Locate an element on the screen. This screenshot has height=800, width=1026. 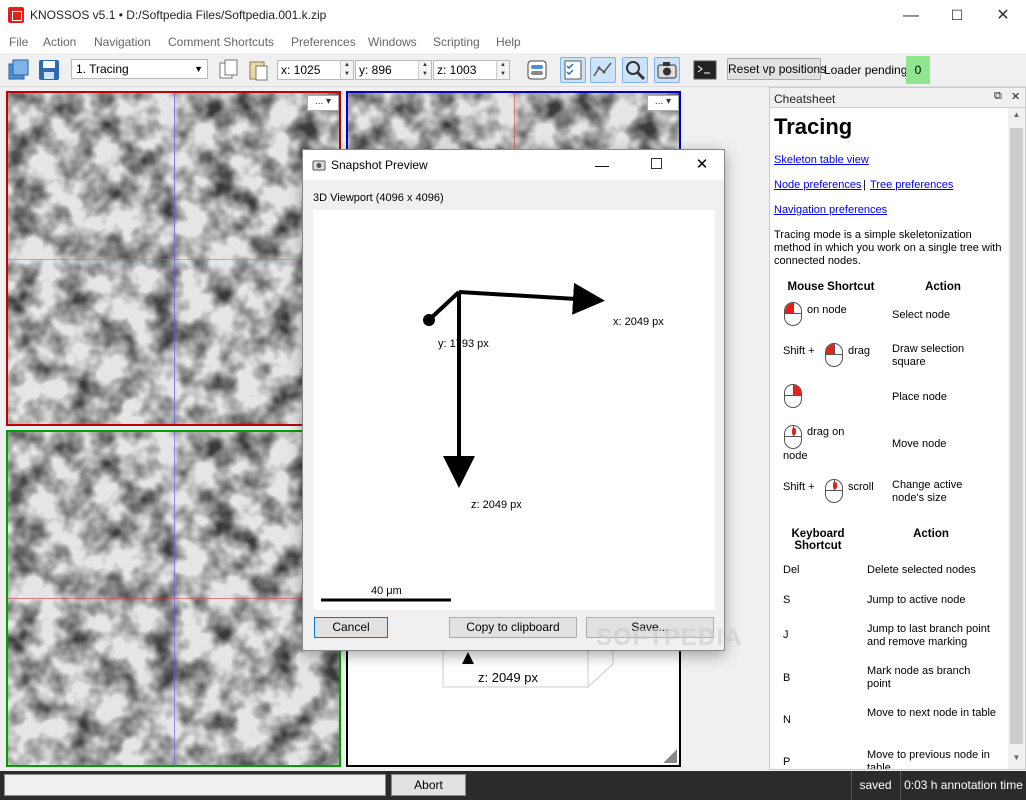
shortcut-action: Move to previous node in table is located at coordinates (928, 759).